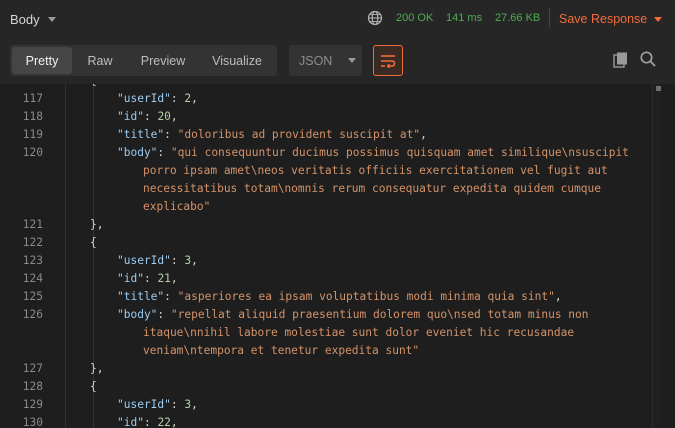 Image resolution: width=675 pixels, height=428 pixels. What do you see at coordinates (164, 278) in the screenshot?
I see `json-value: 21` at bounding box center [164, 278].